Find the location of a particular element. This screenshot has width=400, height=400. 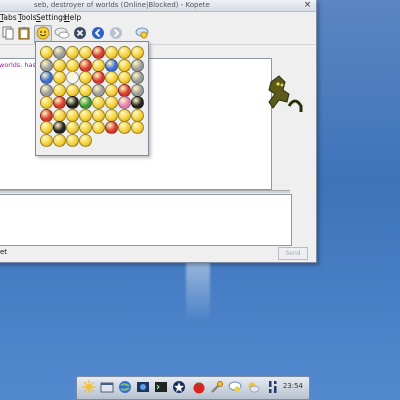

clock: 23:54 is located at coordinates (292, 386).